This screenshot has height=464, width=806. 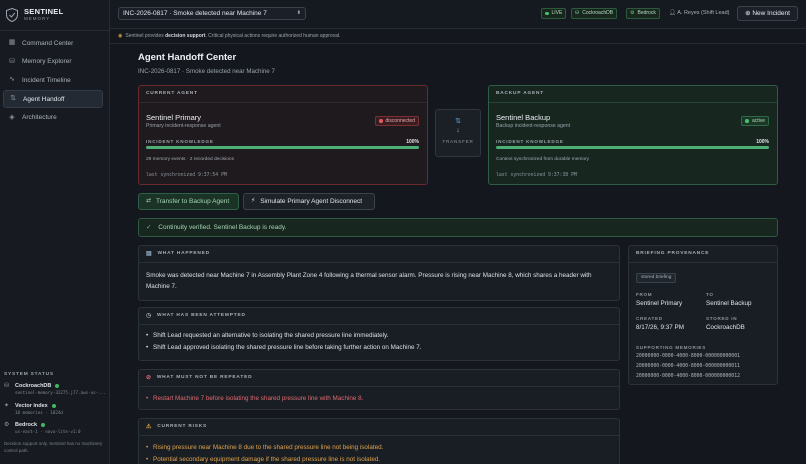 I want to click on transfer-to-backup-button: ⇄ Transfer to Backup Agent, so click(x=188, y=201).